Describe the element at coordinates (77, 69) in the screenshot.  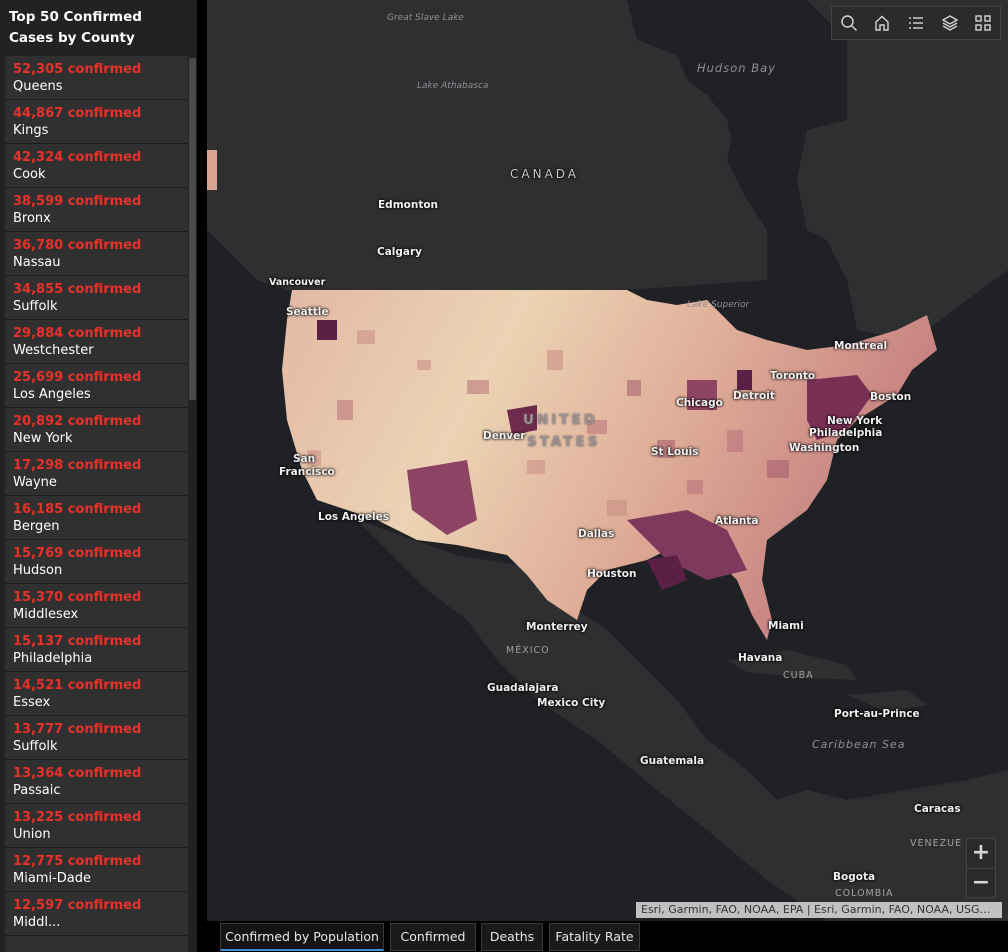
I see `confirmed-count: 52,305 confirmed` at that location.